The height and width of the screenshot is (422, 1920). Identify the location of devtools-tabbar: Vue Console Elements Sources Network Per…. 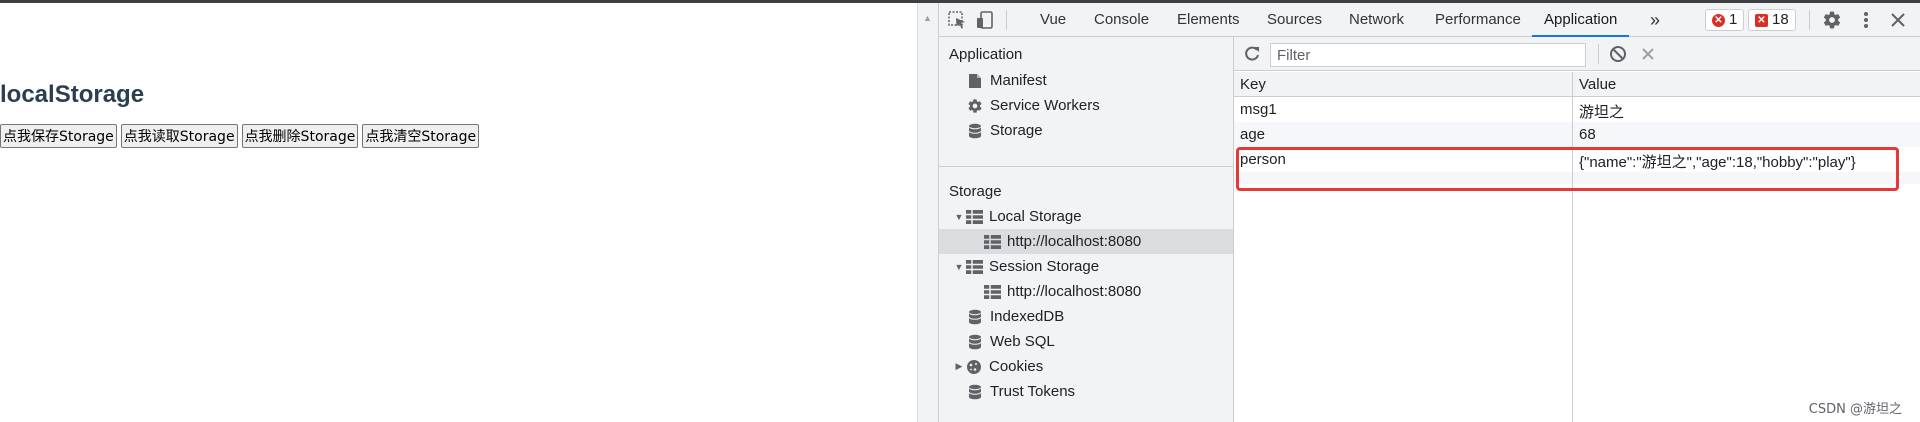
(1429, 20).